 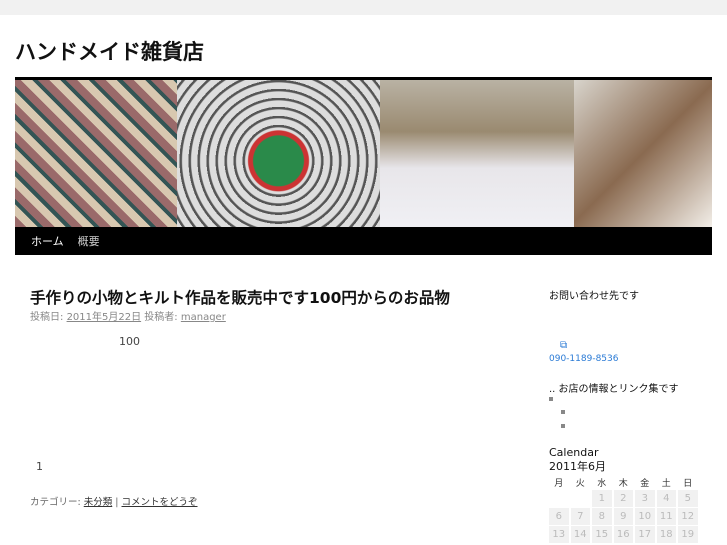 I want to click on weekday-header: 水, so click(x=602, y=484).